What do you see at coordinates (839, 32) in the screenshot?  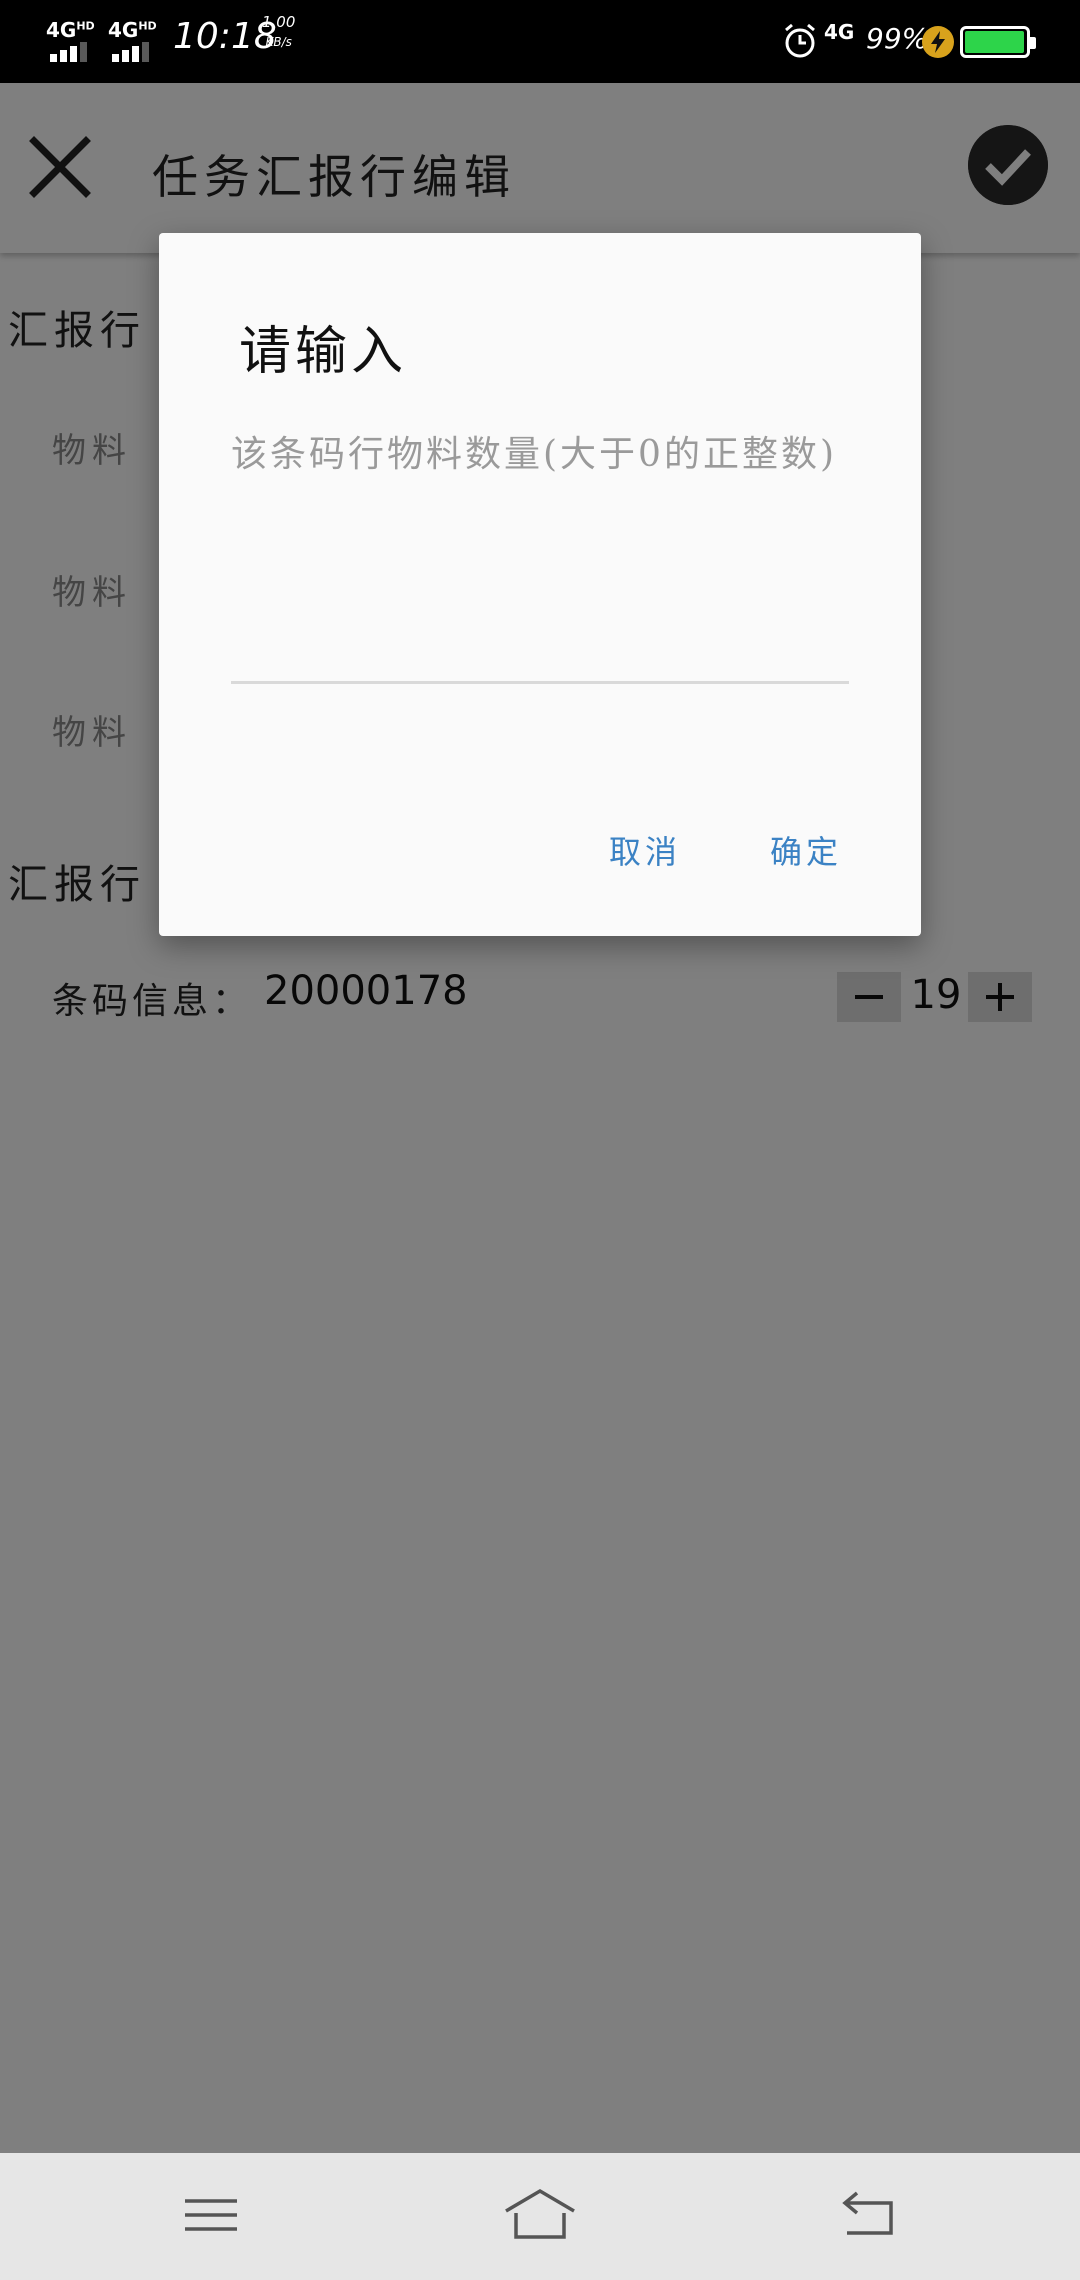 I see `network-type: 4G` at bounding box center [839, 32].